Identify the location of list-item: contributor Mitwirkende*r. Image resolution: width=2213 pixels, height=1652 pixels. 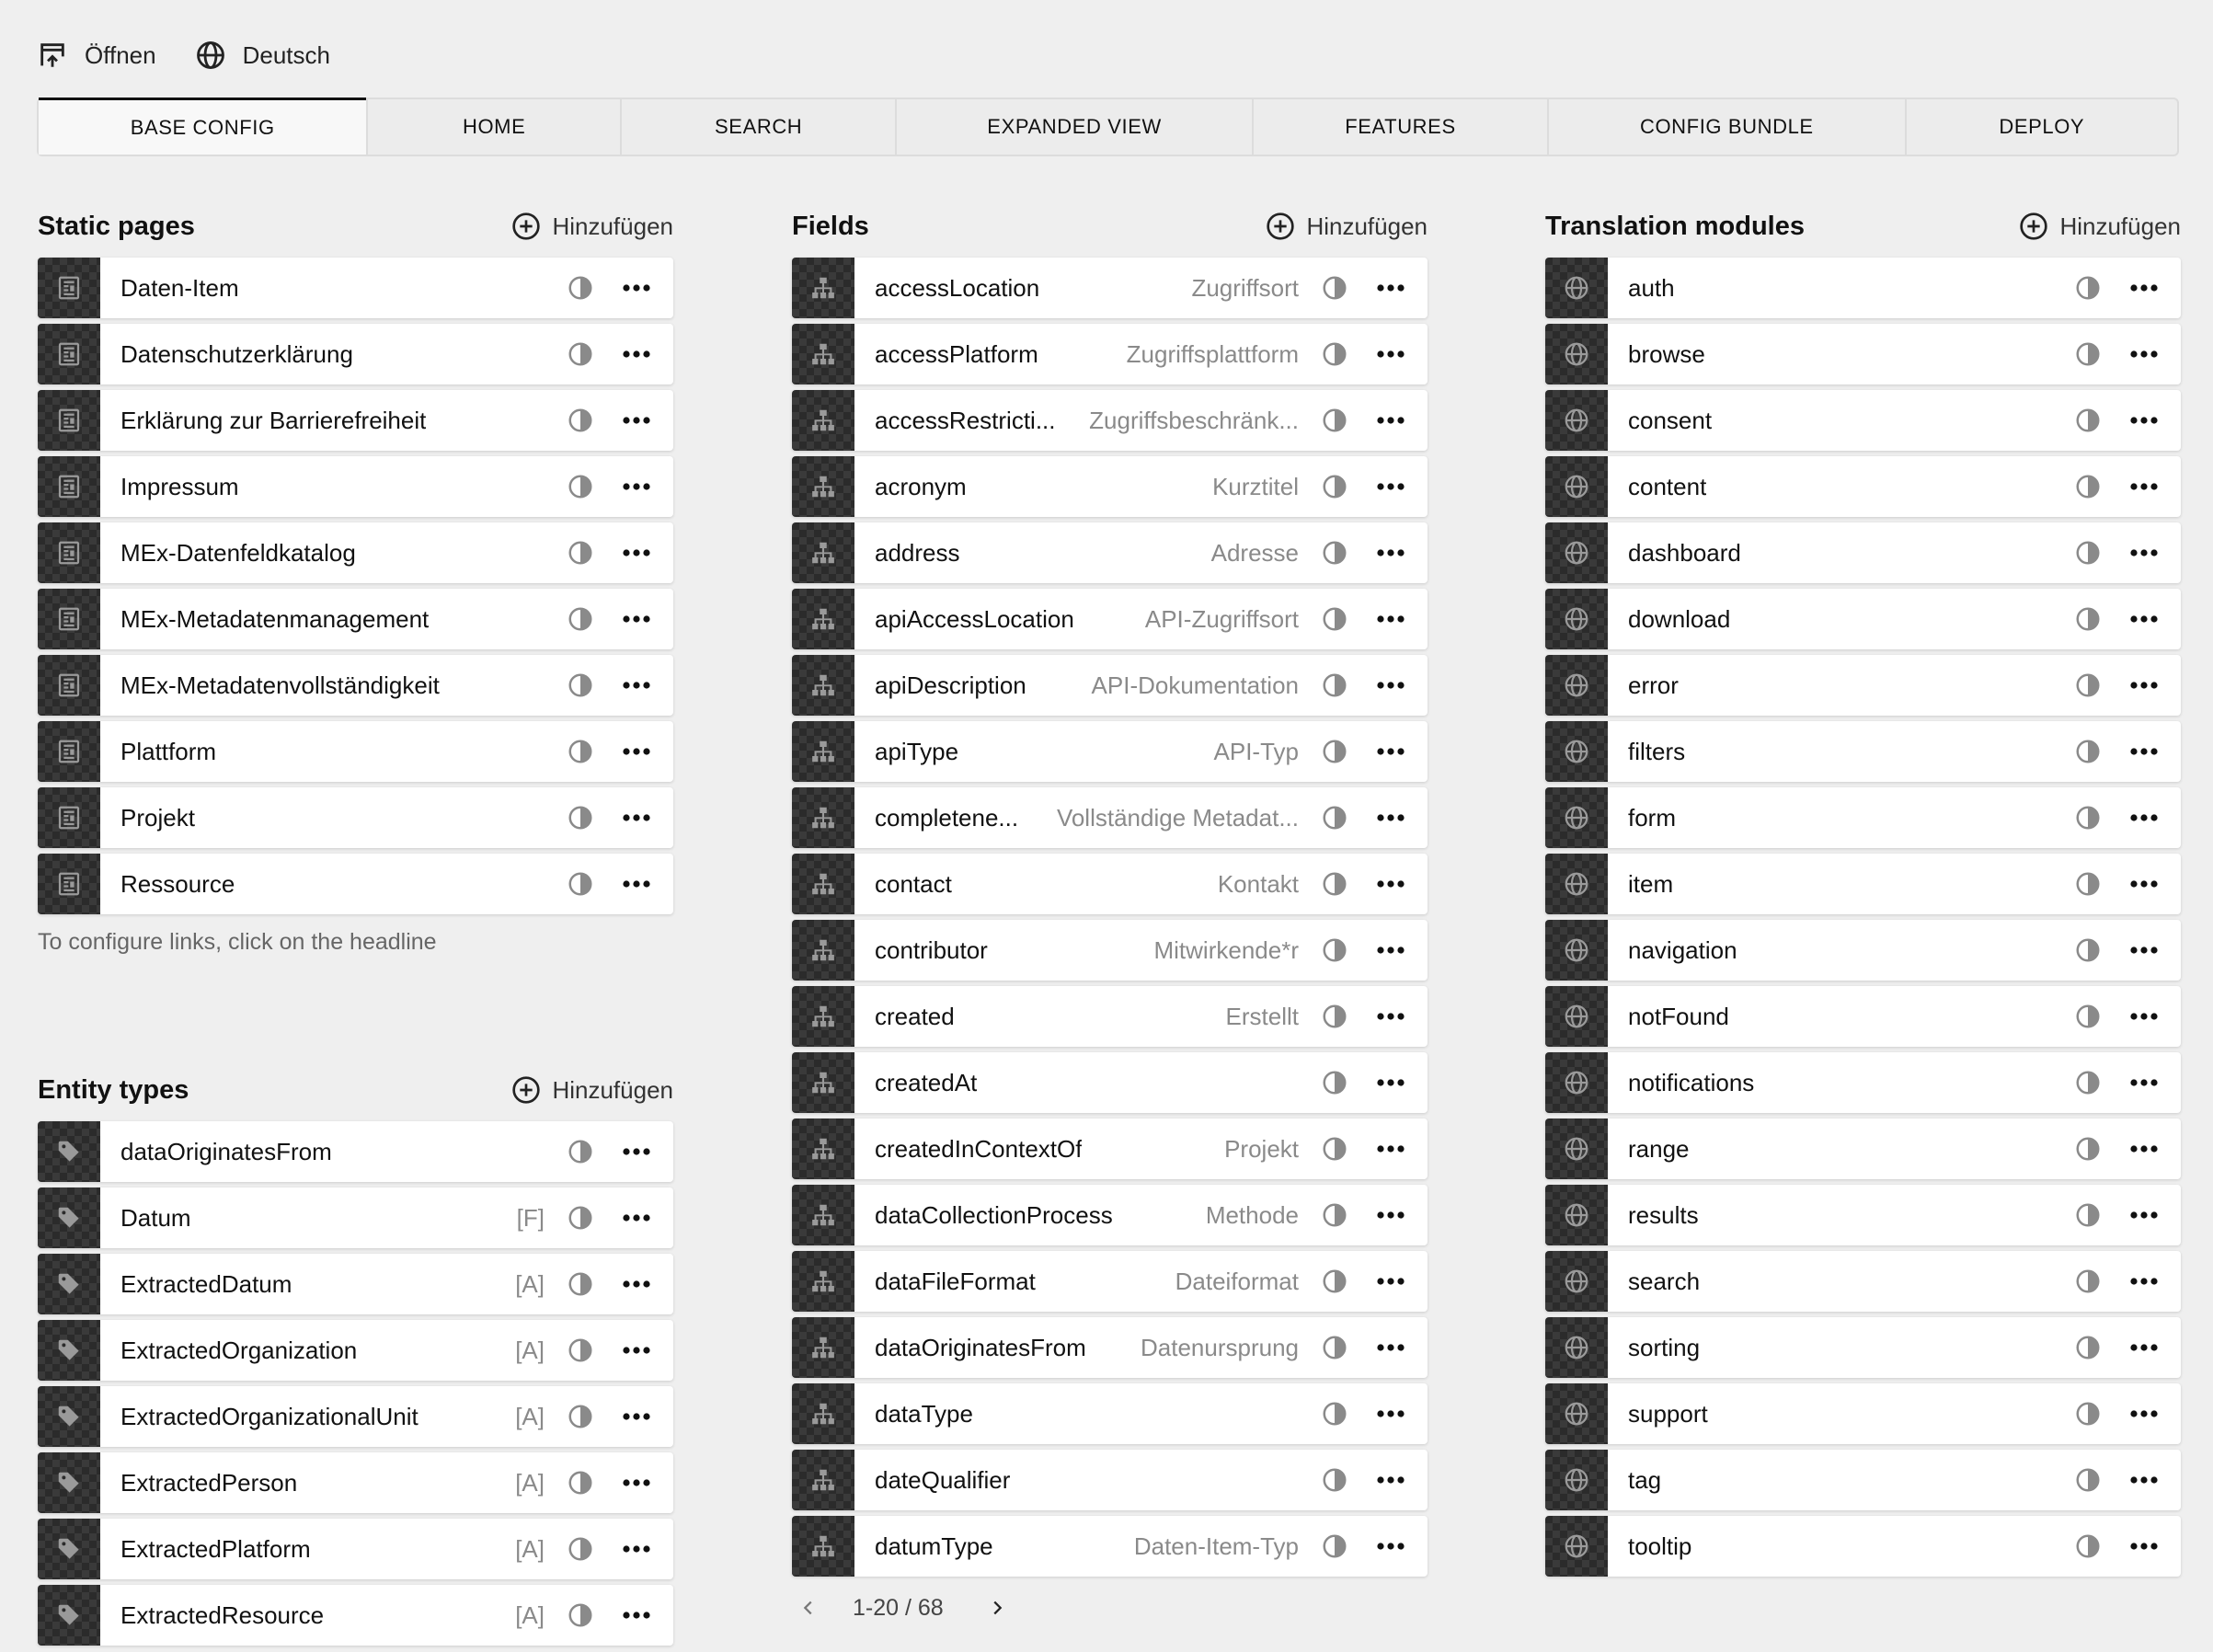
(1110, 950).